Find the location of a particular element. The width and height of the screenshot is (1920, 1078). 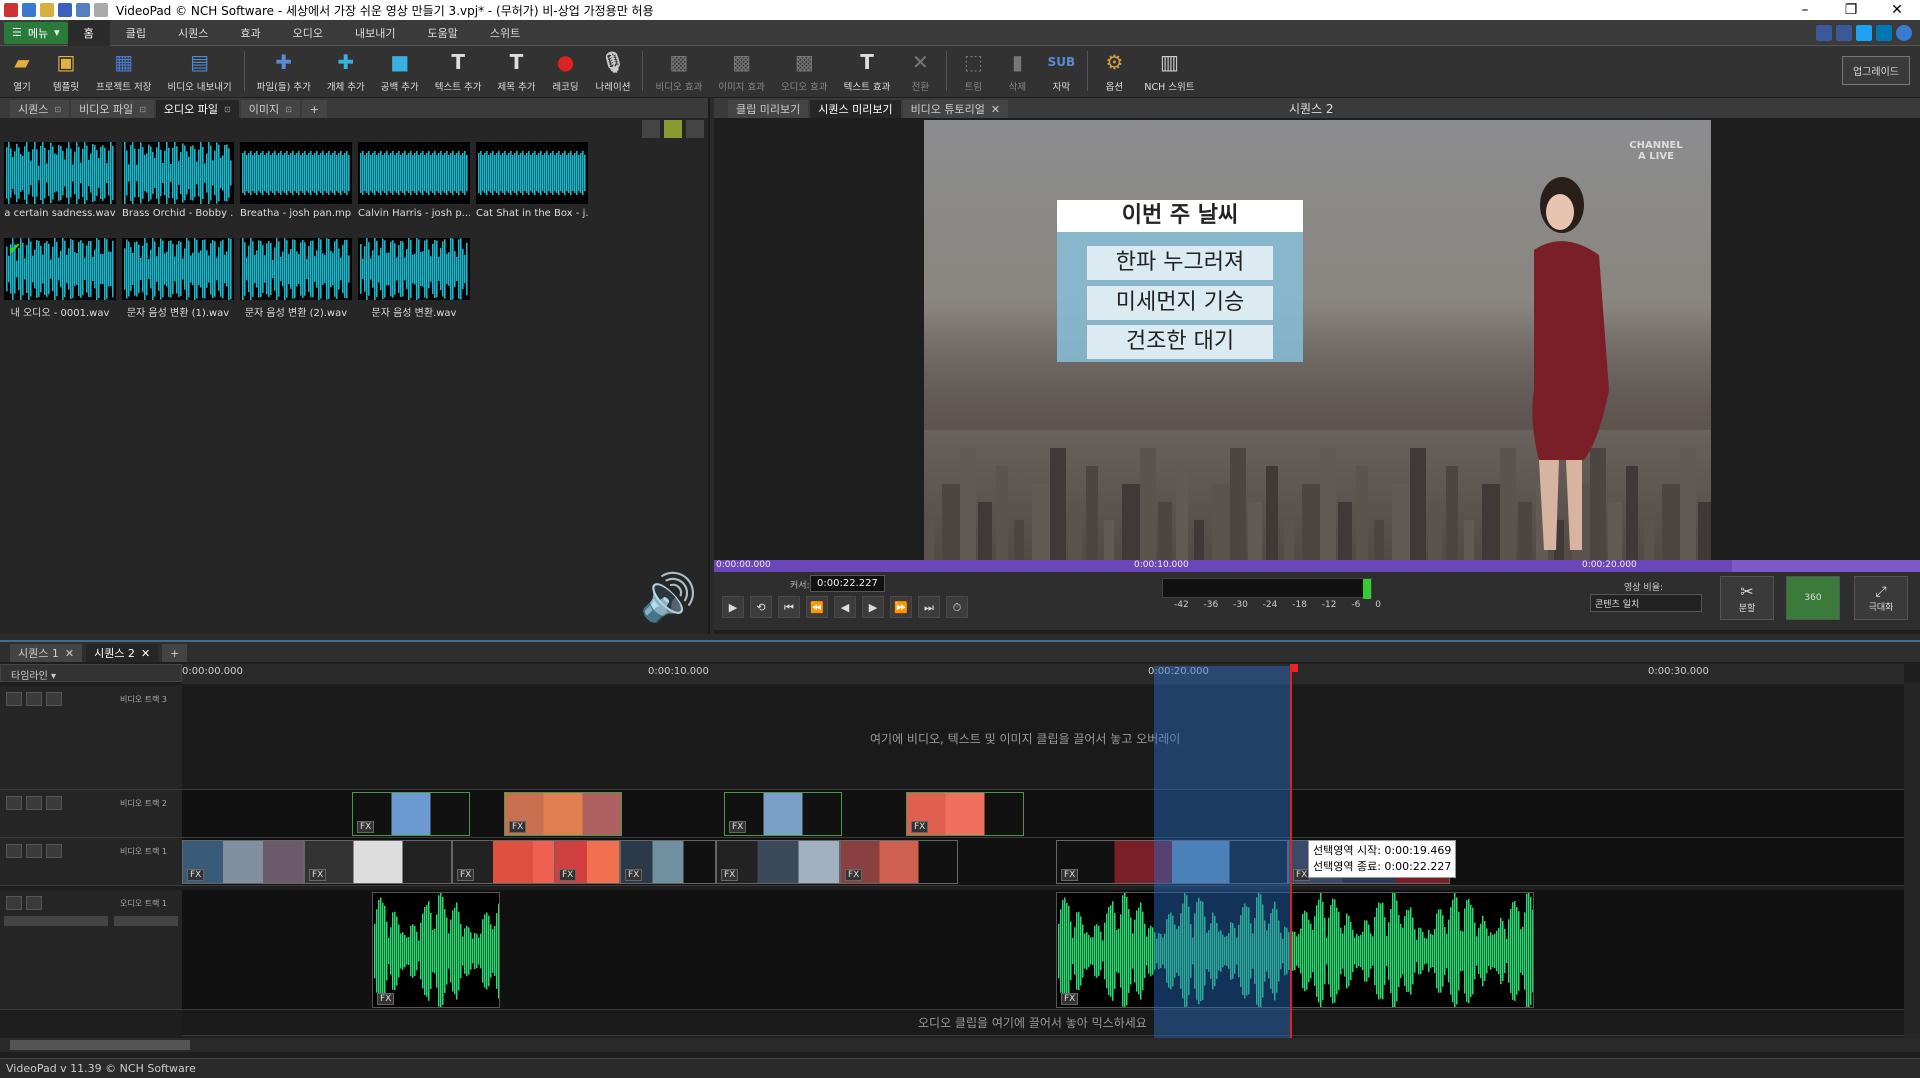

close-button: ✕ is located at coordinates (1897, 10).